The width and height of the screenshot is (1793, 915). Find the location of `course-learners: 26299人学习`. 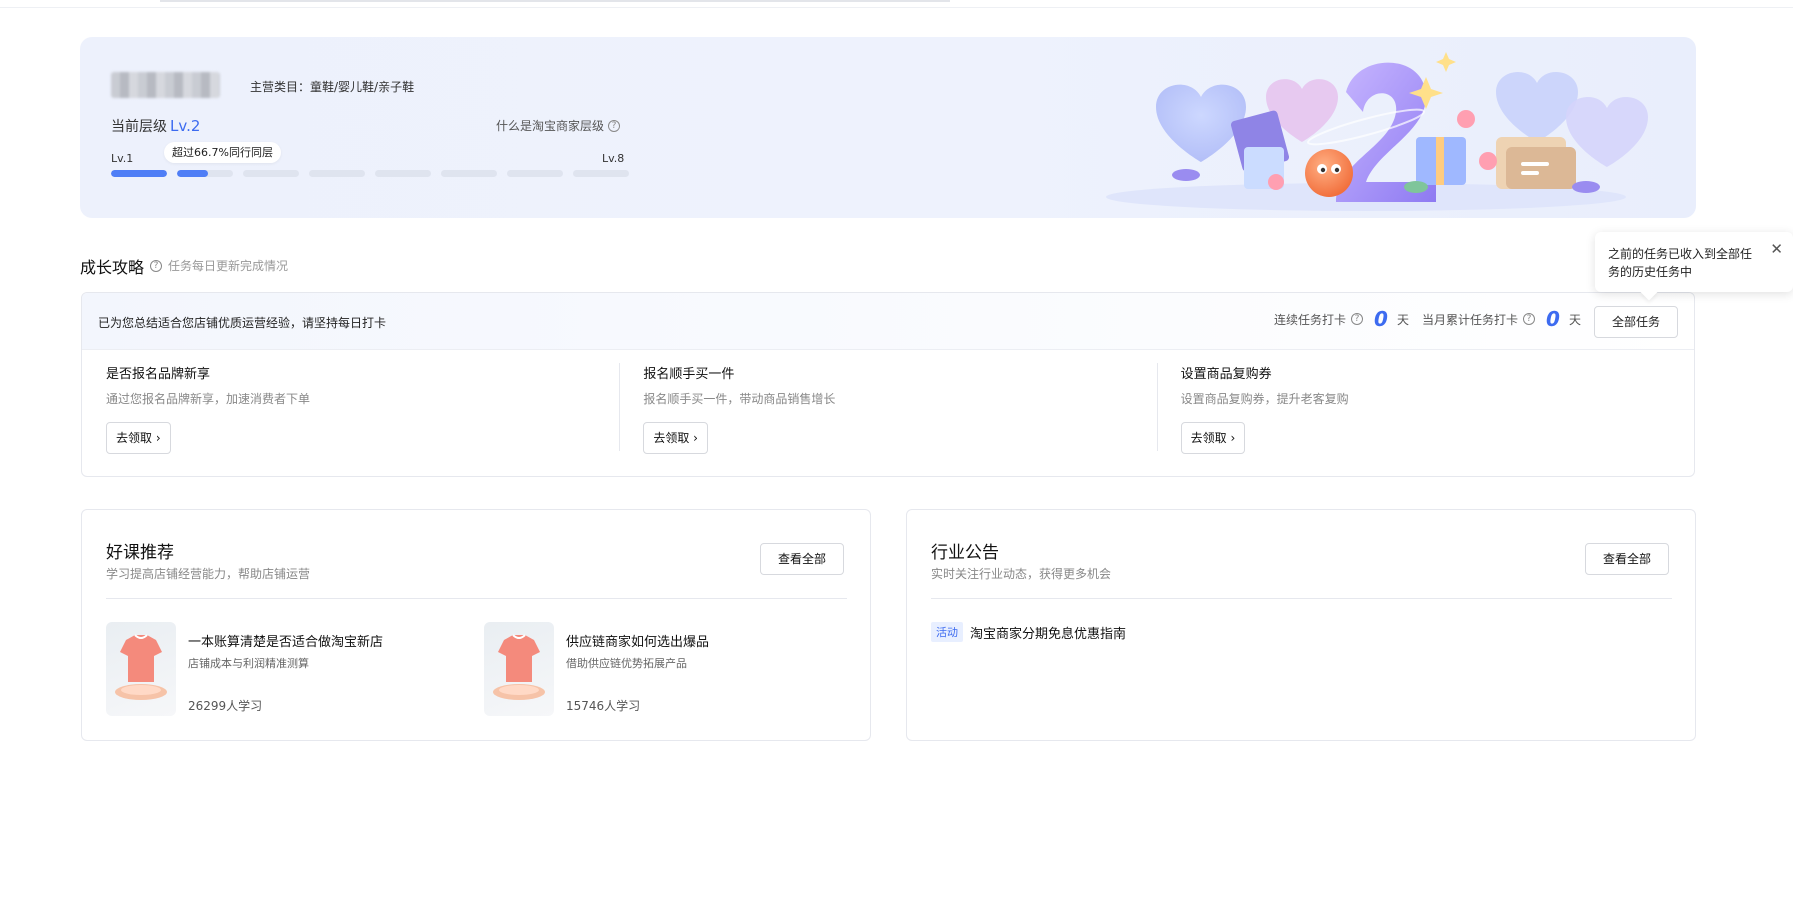

course-learners: 26299人学习 is located at coordinates (225, 706).